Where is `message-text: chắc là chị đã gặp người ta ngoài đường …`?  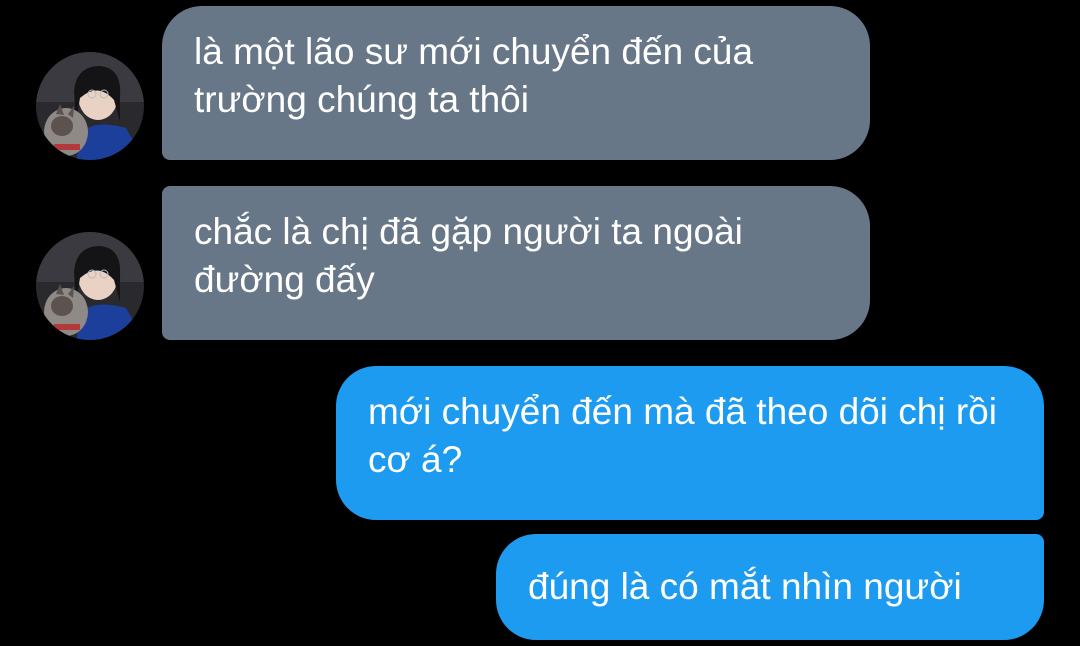 message-text: chắc là chị đã gặp người ta ngoài đường … is located at coordinates (468, 255).